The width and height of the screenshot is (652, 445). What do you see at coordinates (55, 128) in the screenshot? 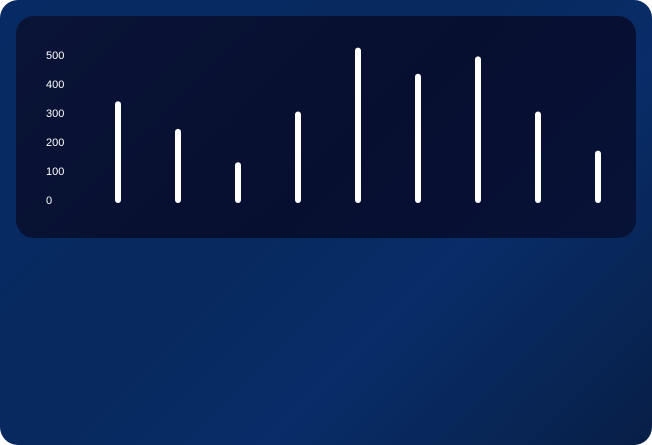
I see `y-axis: 0 100 200 300 400 500` at bounding box center [55, 128].